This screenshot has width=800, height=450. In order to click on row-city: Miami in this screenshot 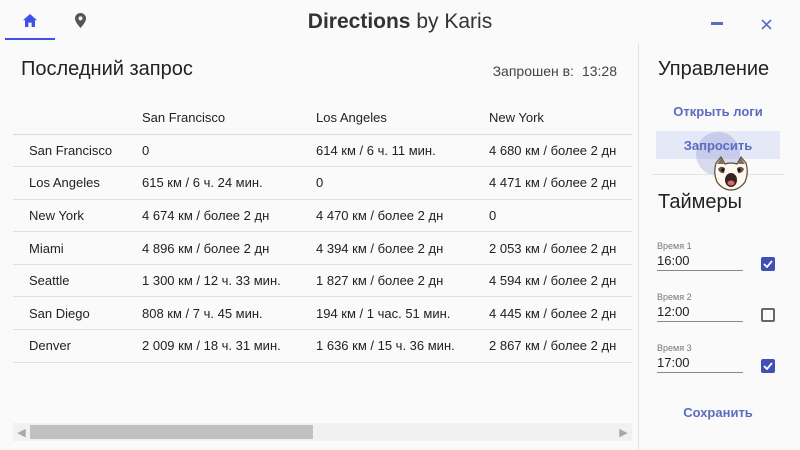, I will do `click(77, 248)`.